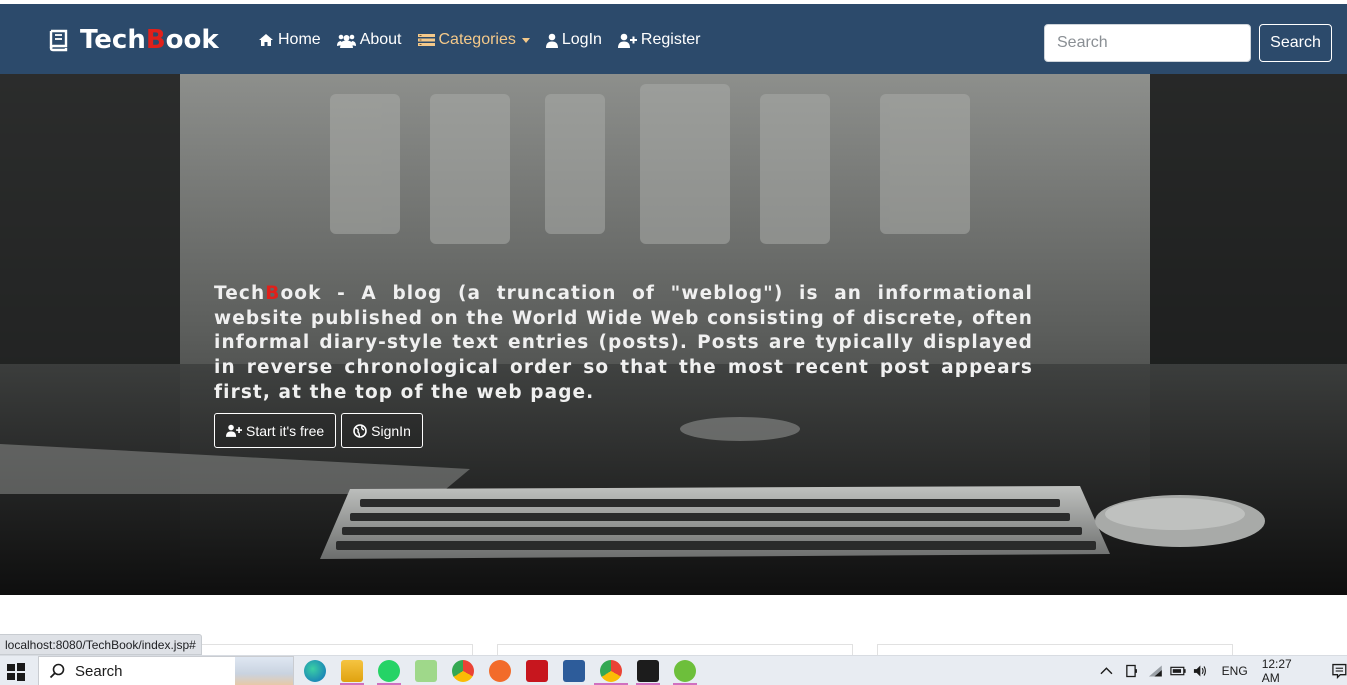 This screenshot has height=685, width=1347. I want to click on nav-login: LogIn, so click(573, 40).